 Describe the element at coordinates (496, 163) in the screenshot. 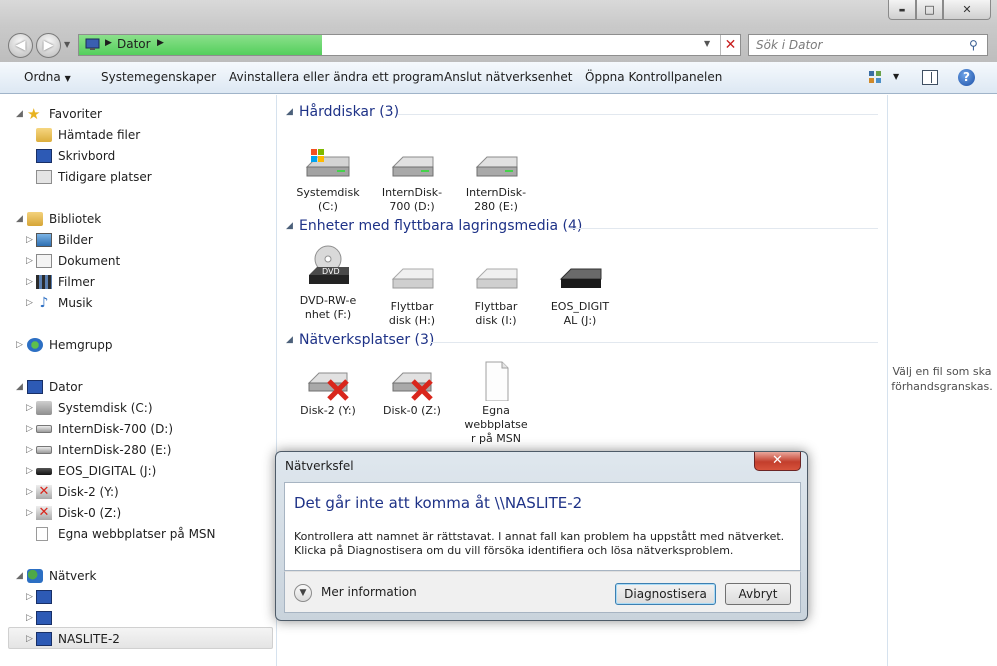

I see `hard-drive-icon` at that location.